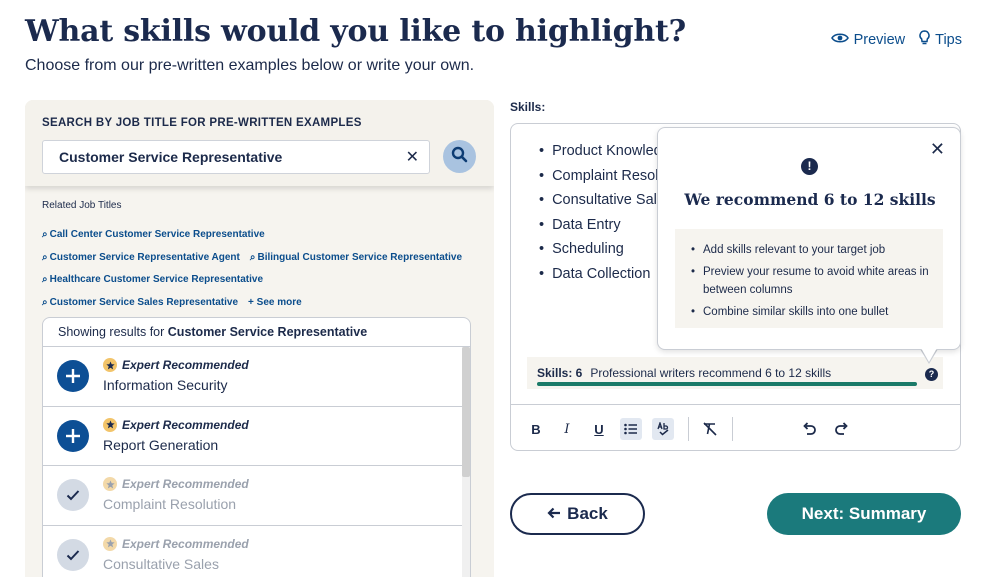 This screenshot has width=1000, height=577. What do you see at coordinates (929, 355) in the screenshot?
I see `tooltip-tail-fill` at bounding box center [929, 355].